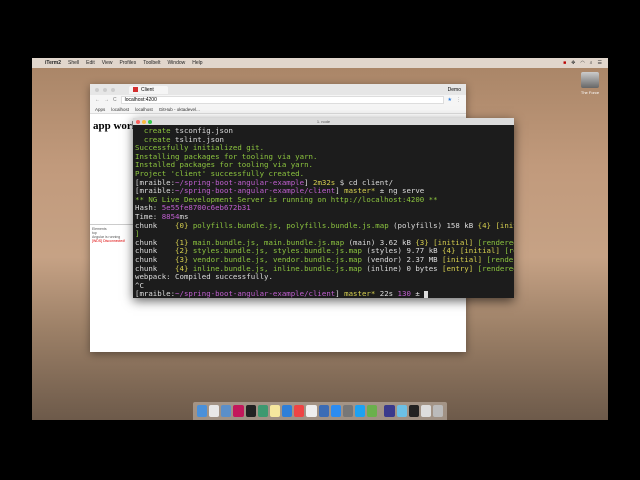  I want to click on menu-window: Window, so click(176, 63).